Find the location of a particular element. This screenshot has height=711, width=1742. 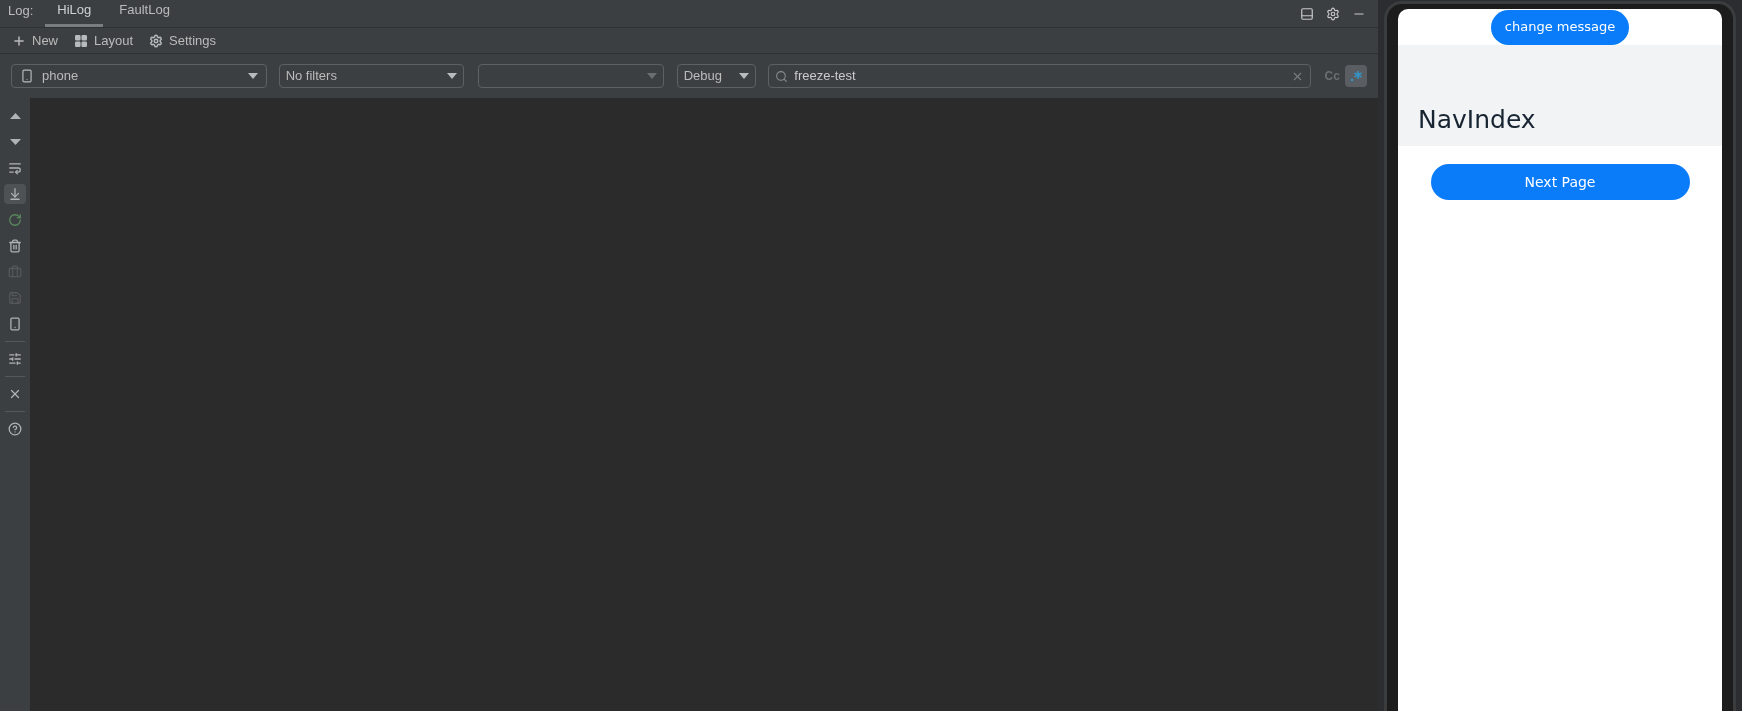

wrap-text-icon is located at coordinates (15, 168).